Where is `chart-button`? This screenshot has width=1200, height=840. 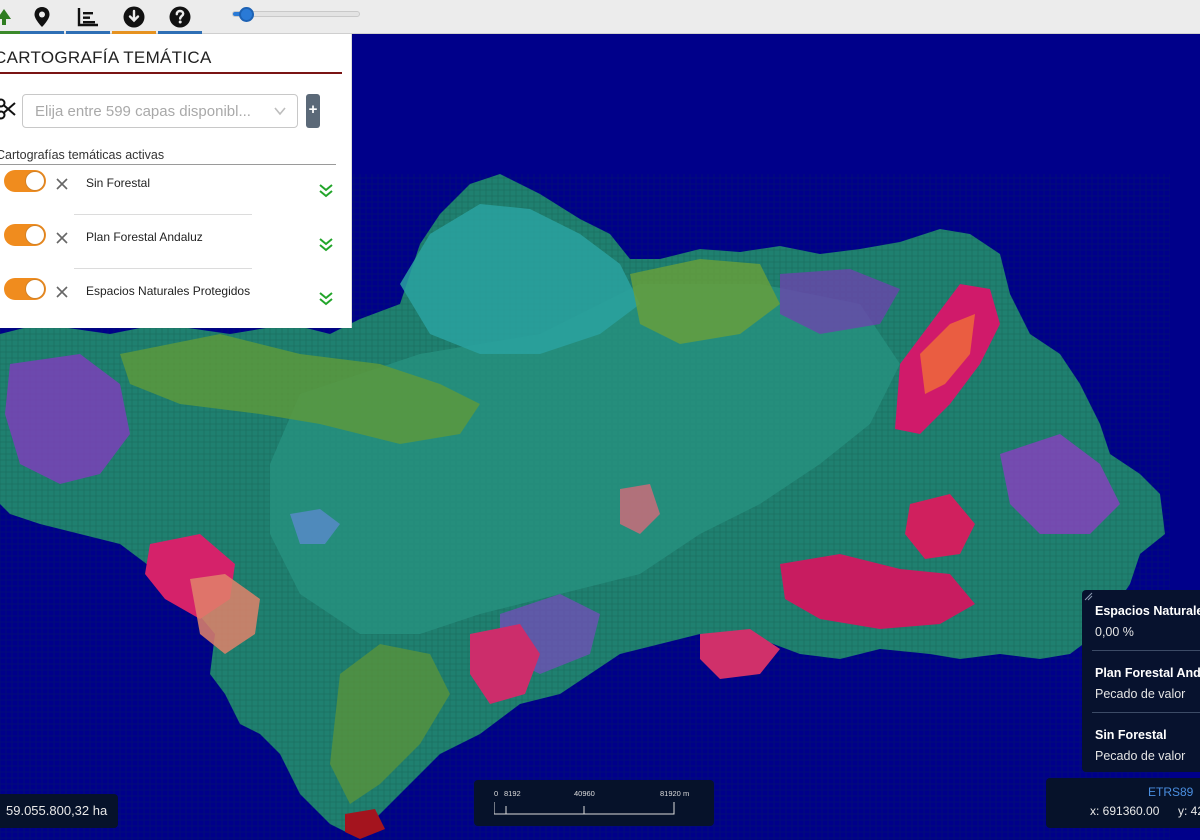
chart-button is located at coordinates (88, 17).